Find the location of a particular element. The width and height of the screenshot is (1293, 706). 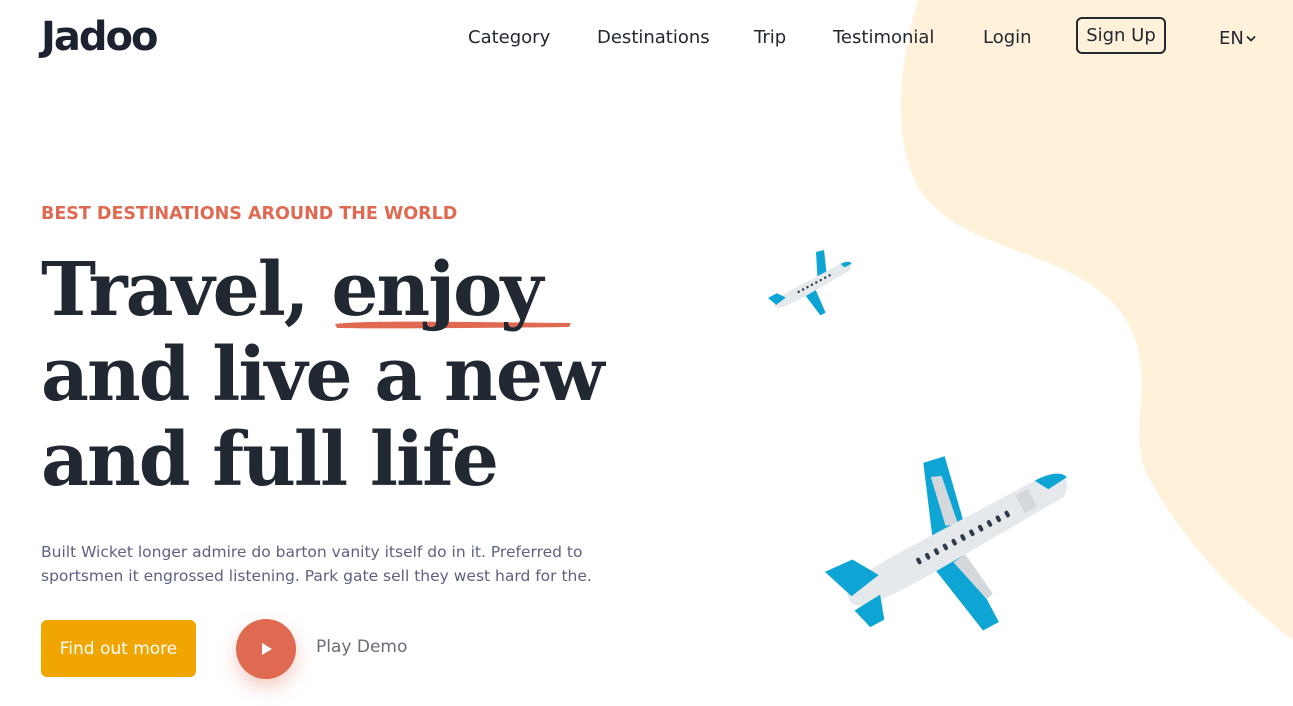

nav-destinations: Destinations is located at coordinates (653, 37).